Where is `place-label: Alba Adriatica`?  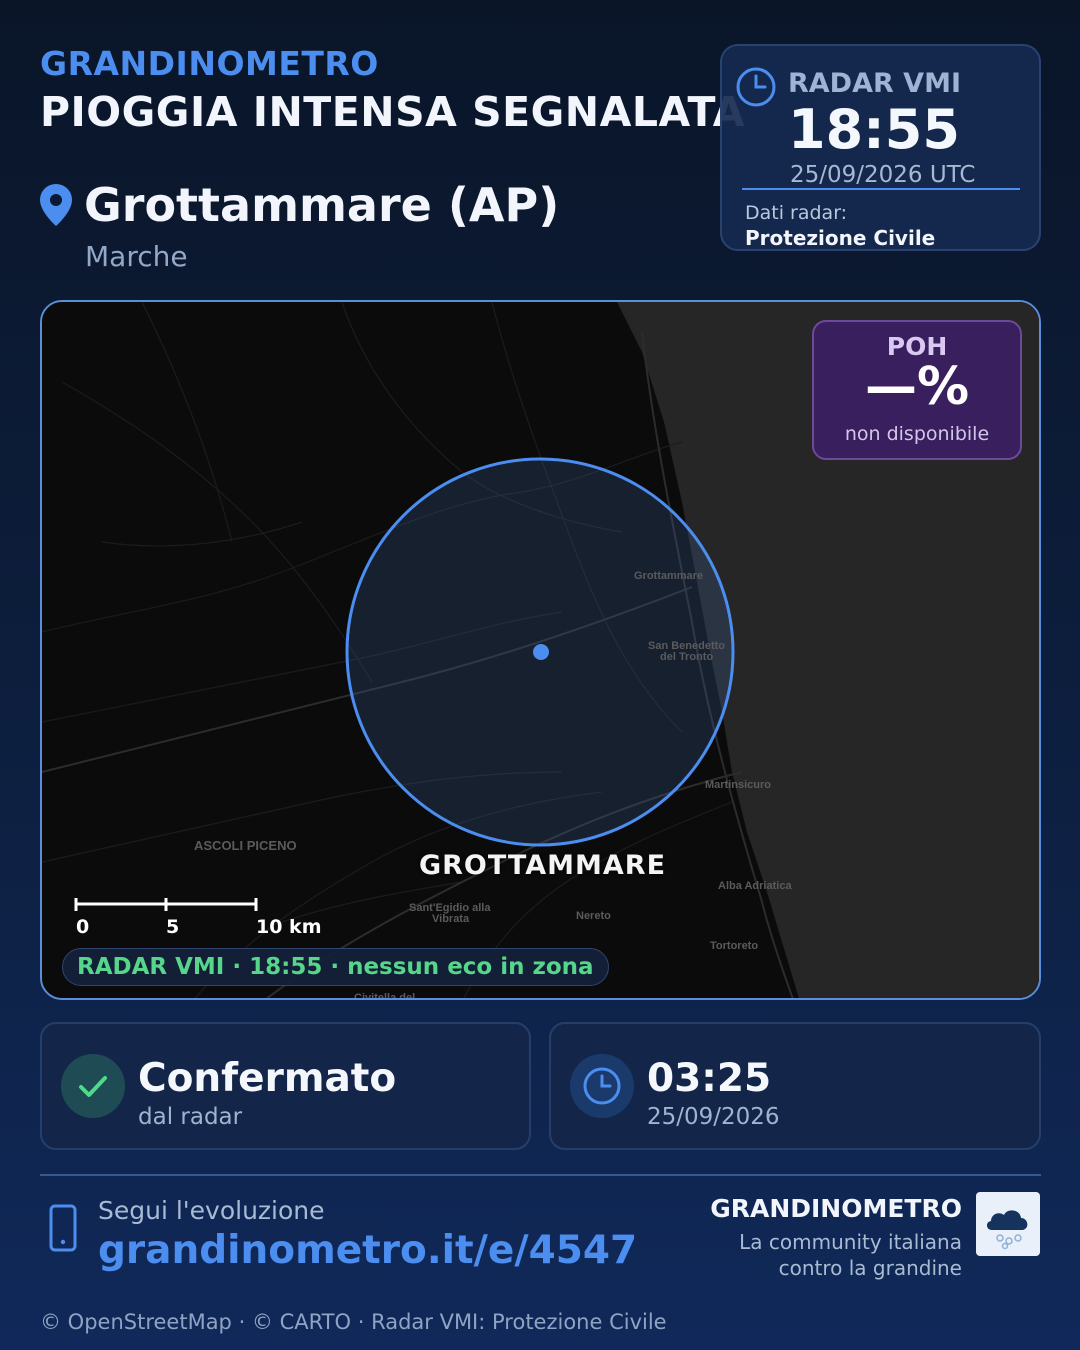
place-label: Alba Adriatica is located at coordinates (755, 886).